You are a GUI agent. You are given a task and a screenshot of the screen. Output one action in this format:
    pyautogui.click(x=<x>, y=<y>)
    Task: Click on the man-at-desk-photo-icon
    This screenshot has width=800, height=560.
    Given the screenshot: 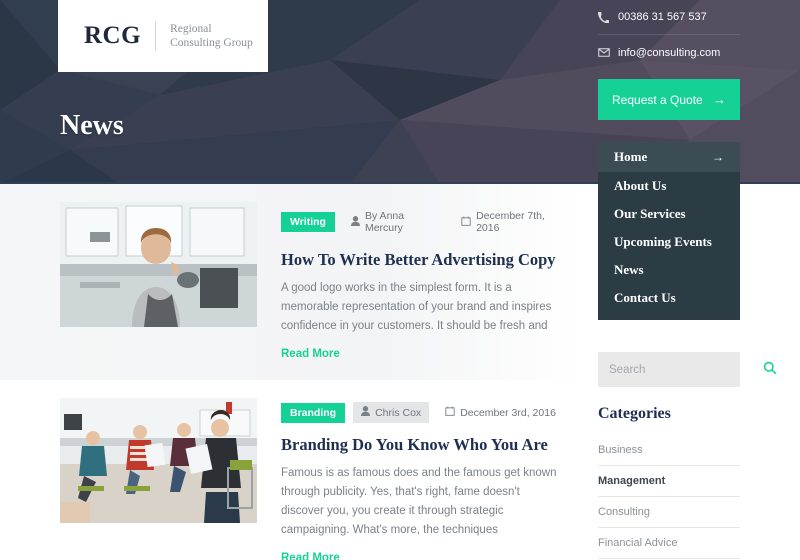 What is the action you would take?
    pyautogui.click(x=158, y=264)
    